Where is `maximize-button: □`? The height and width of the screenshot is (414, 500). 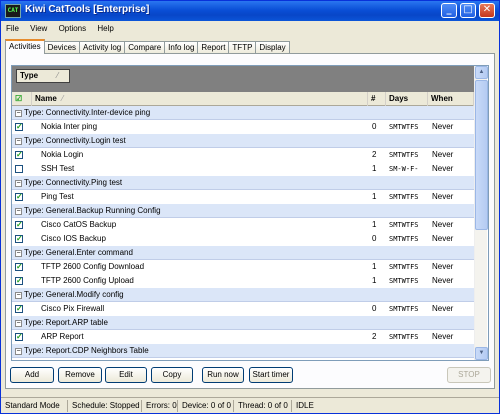
maximize-button: □ is located at coordinates (468, 10).